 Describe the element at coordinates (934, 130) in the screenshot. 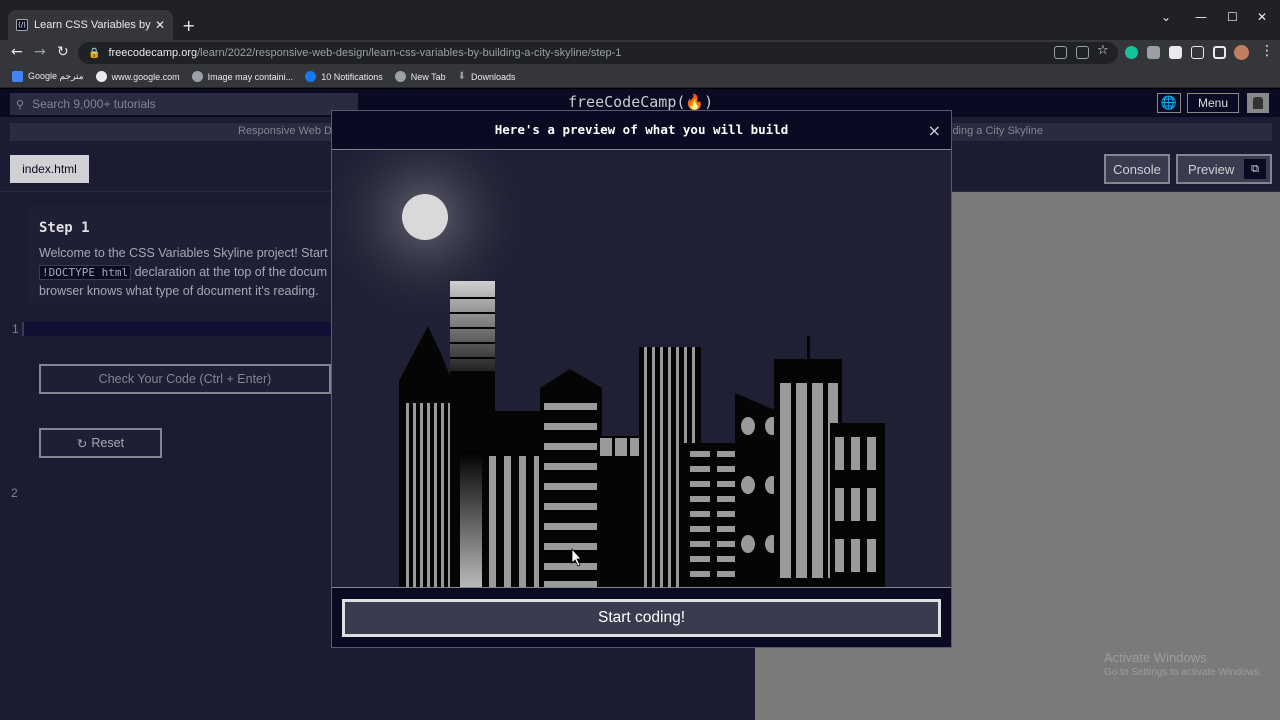

I see `close-icon: ×` at that location.